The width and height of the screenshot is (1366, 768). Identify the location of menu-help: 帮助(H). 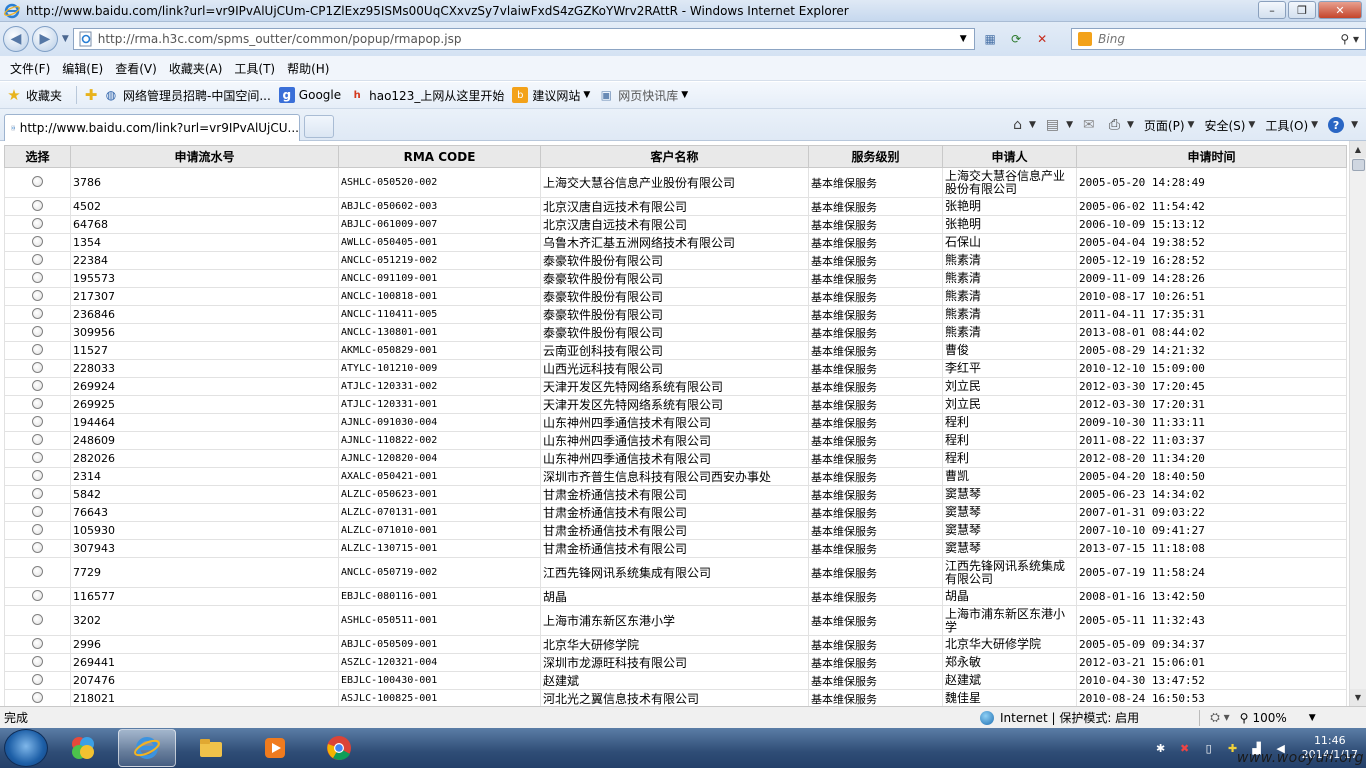
(310, 68).